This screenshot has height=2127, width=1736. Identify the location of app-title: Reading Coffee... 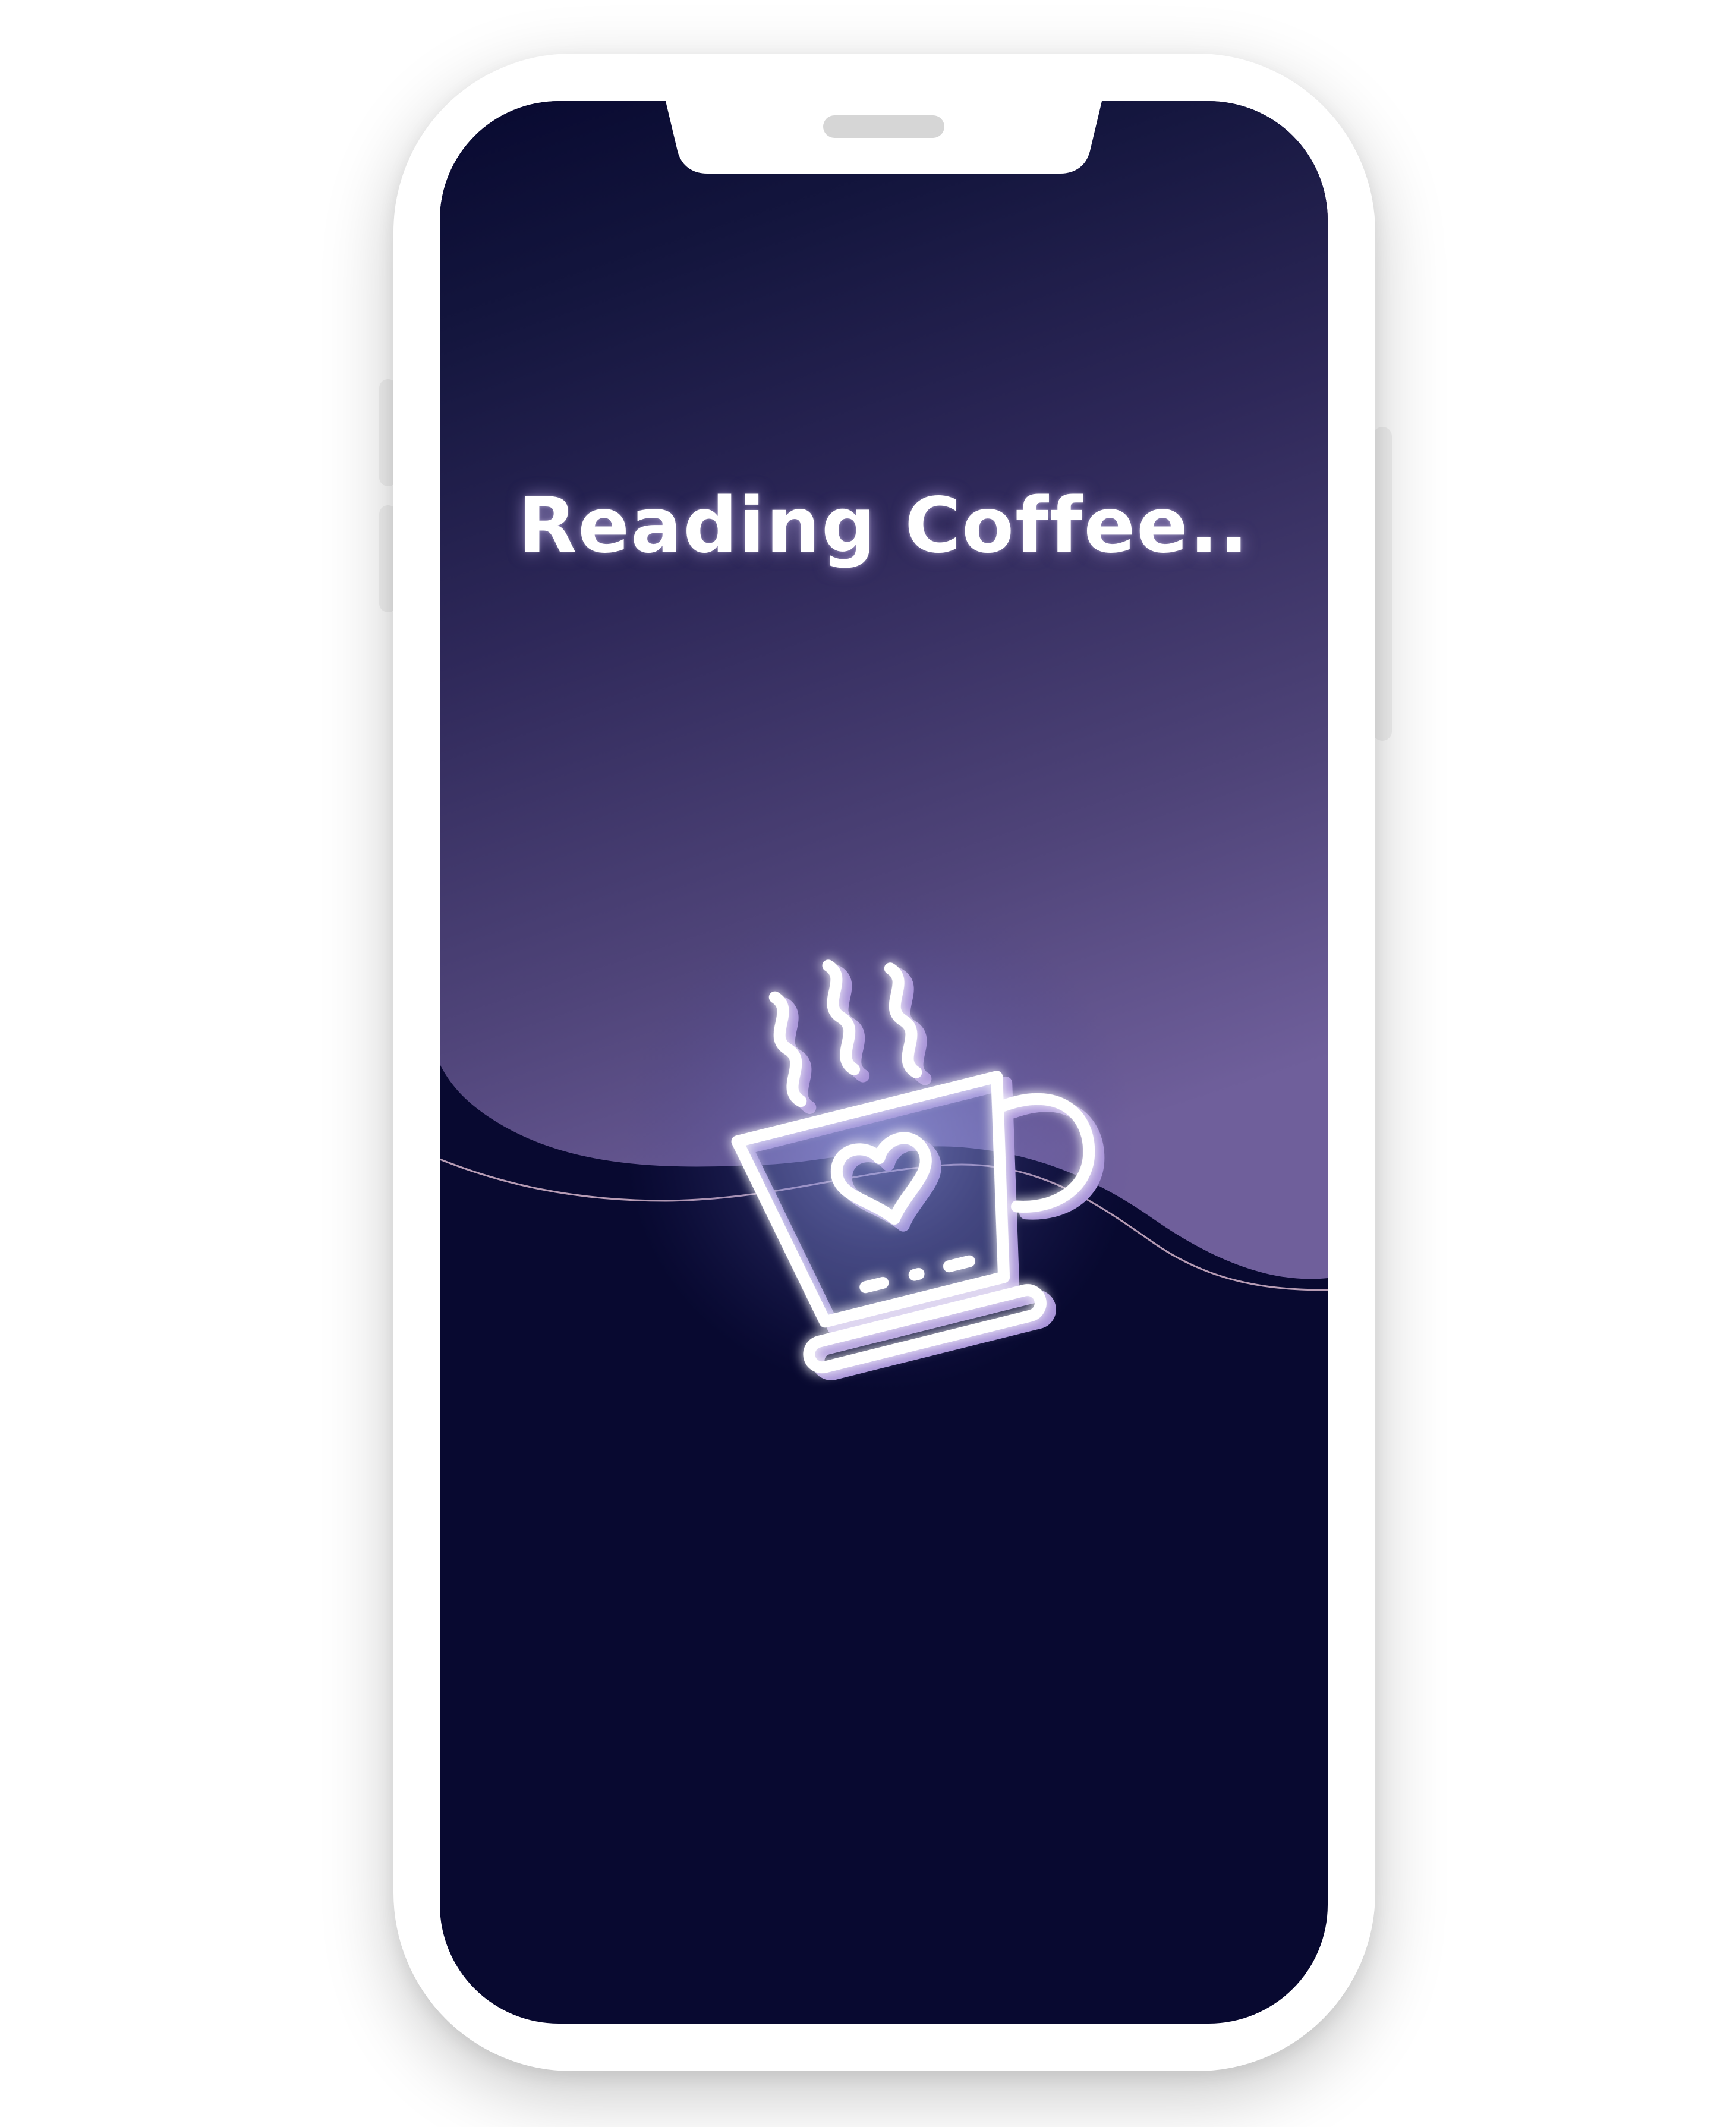
(884, 526).